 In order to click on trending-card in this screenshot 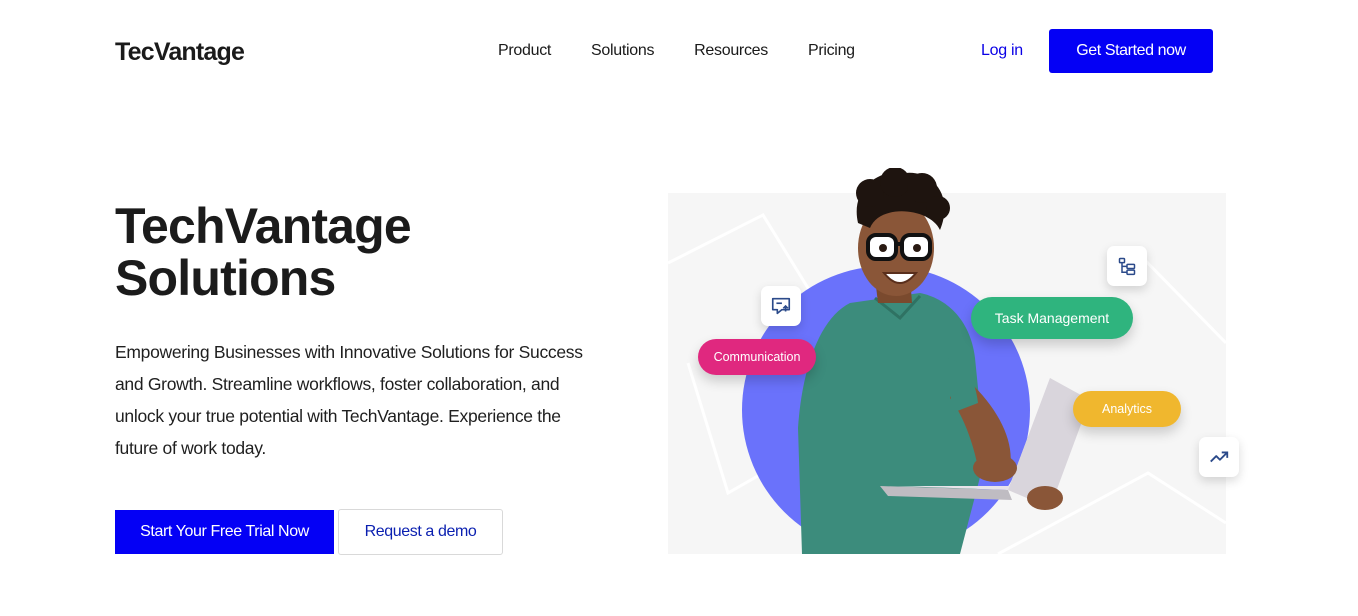, I will do `click(1219, 457)`.